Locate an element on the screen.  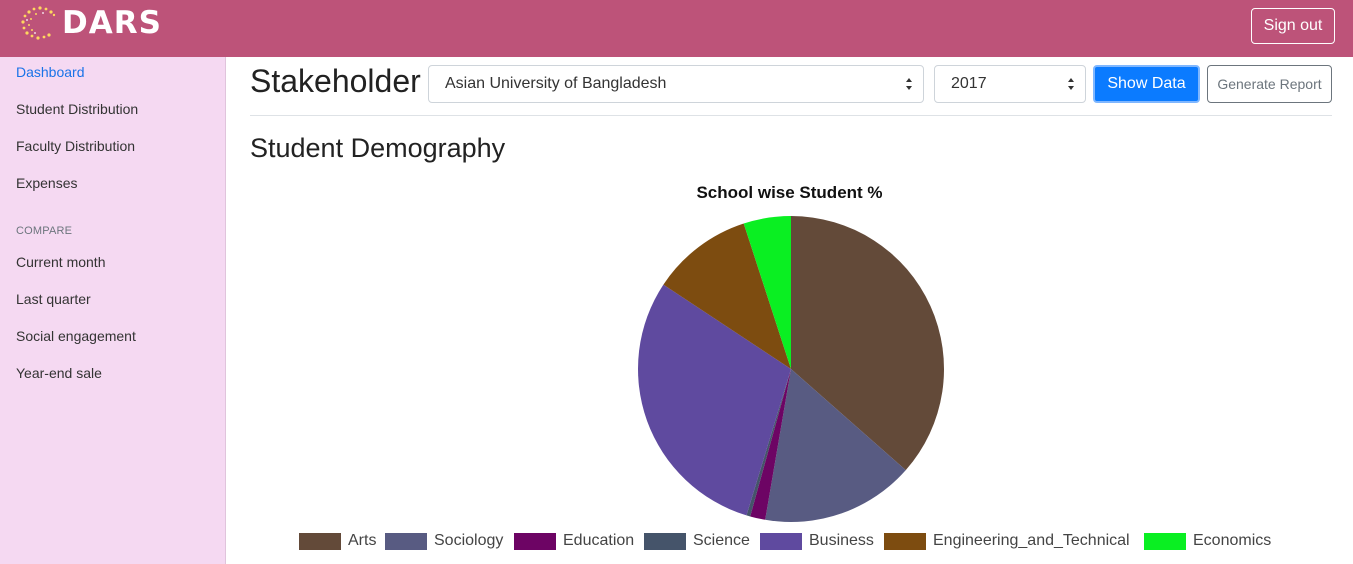
legend-label: Arts is located at coordinates (362, 540).